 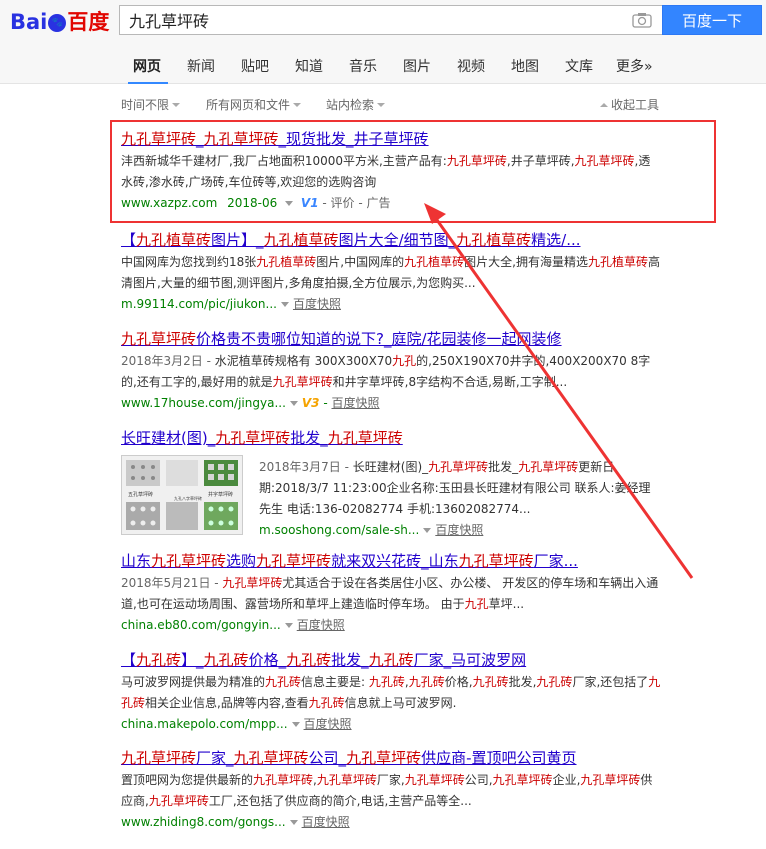 What do you see at coordinates (391, 724) in the screenshot?
I see `result-url-line: china.makepolo.com/mpp... 百度快照` at bounding box center [391, 724].